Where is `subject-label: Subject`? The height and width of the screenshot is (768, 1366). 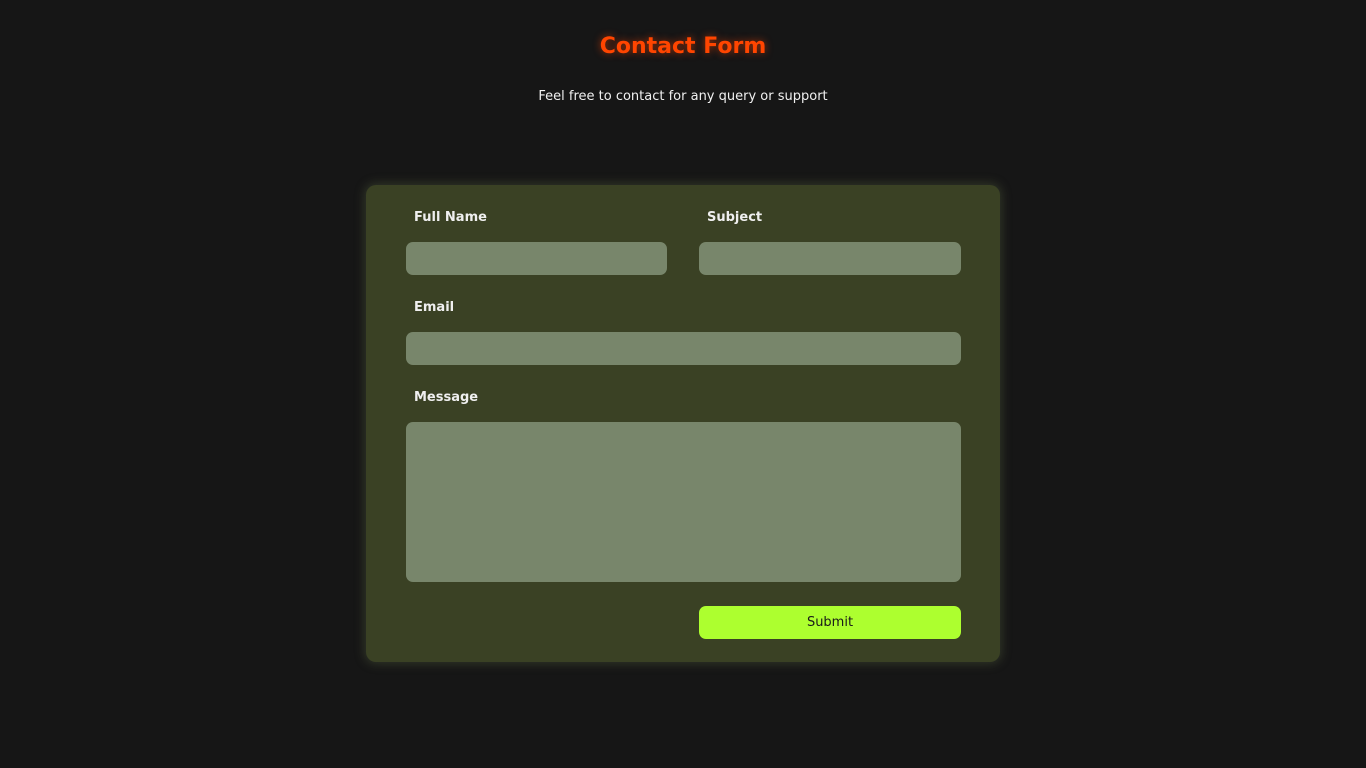
subject-label: Subject is located at coordinates (735, 217).